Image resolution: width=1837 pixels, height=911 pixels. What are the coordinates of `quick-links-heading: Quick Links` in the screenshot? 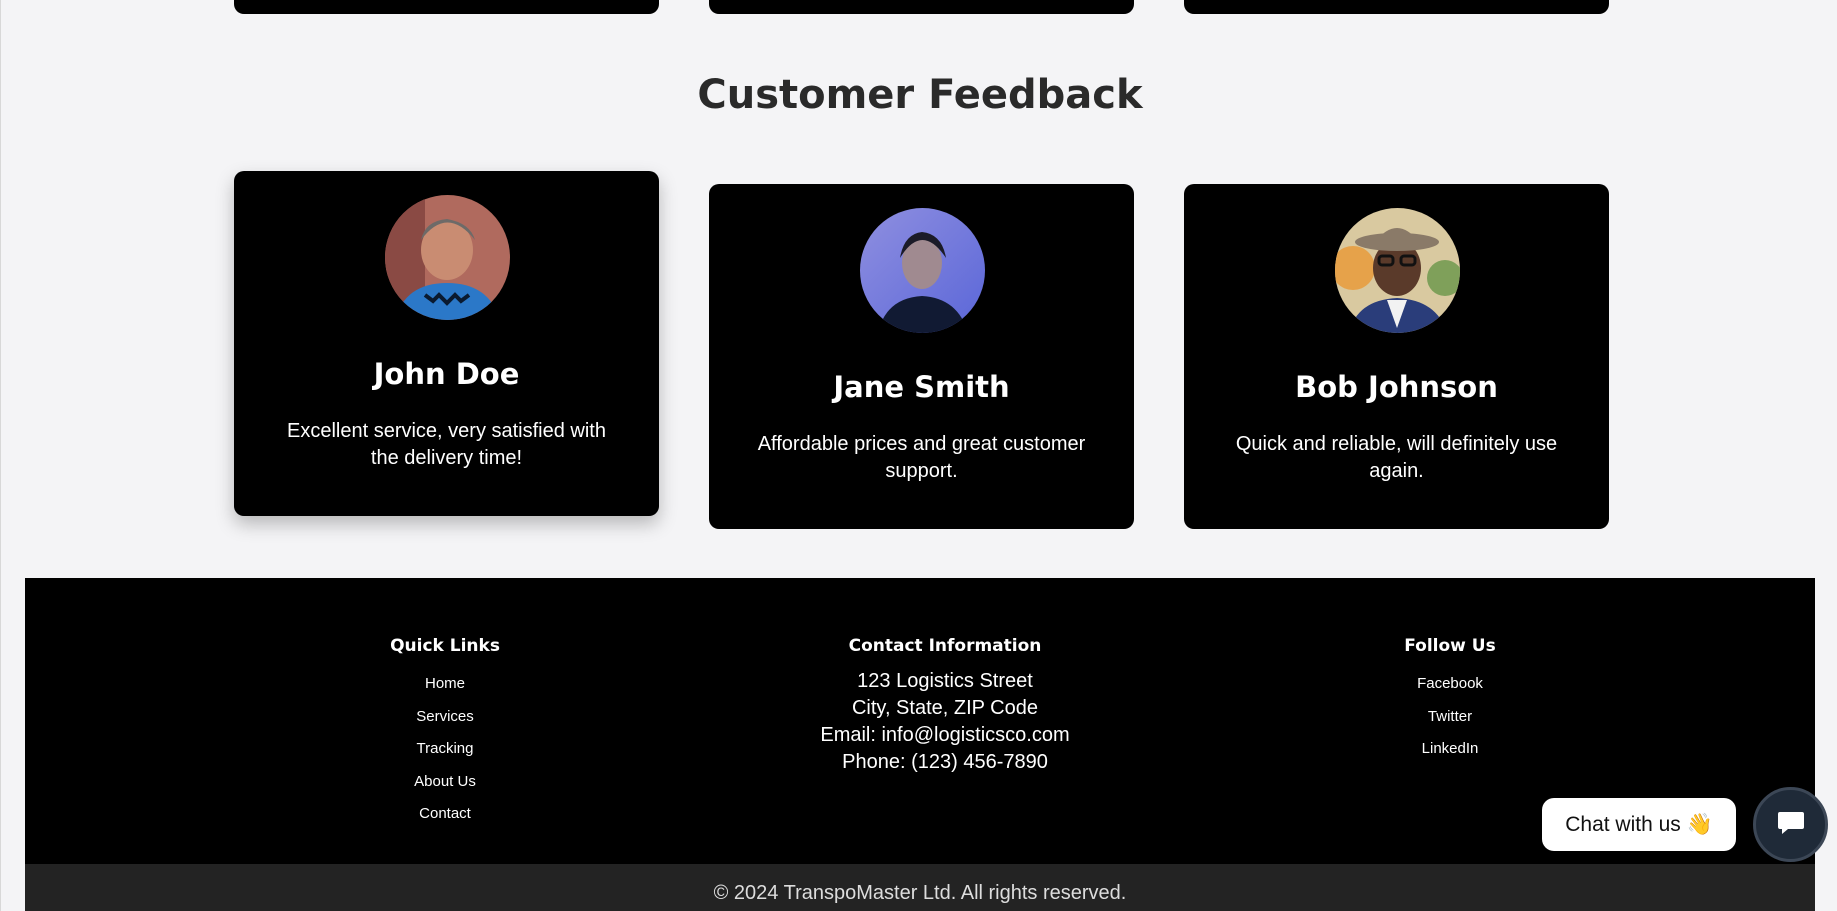 It's located at (445, 646).